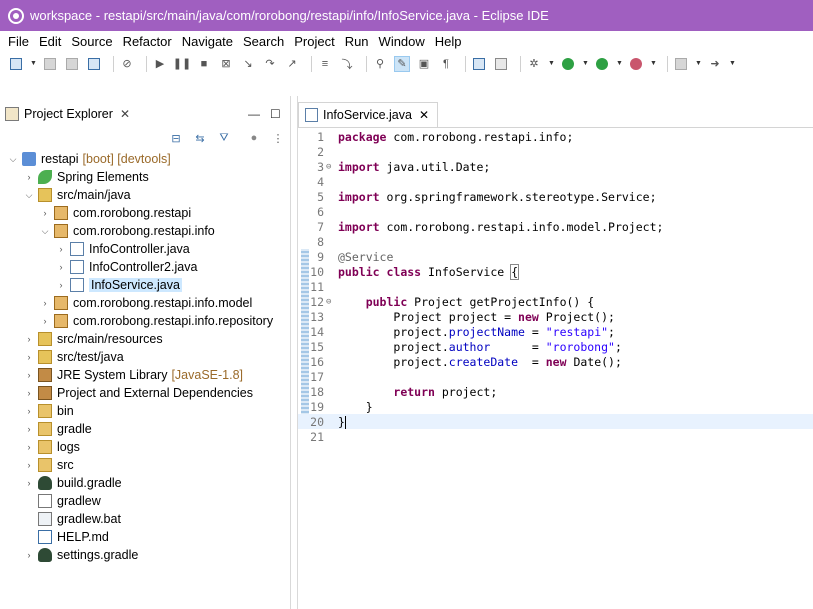 The image size is (813, 609). What do you see at coordinates (568, 64) in the screenshot?
I see `run-icon` at bounding box center [568, 64].